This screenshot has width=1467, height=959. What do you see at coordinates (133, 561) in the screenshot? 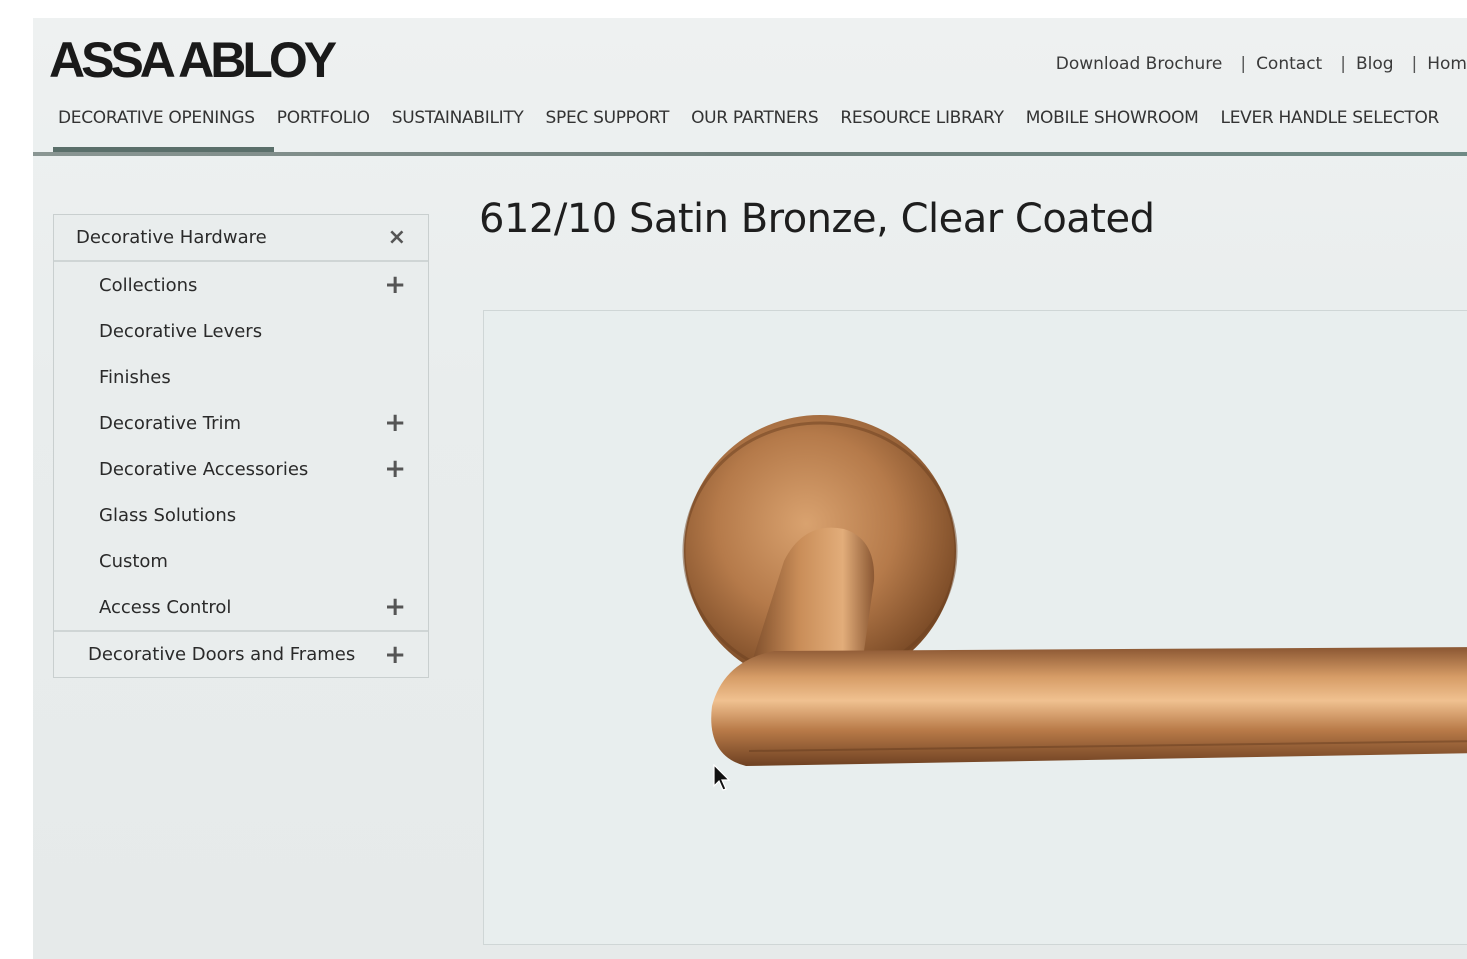
I see `sidebar-item-label: Custom` at bounding box center [133, 561].